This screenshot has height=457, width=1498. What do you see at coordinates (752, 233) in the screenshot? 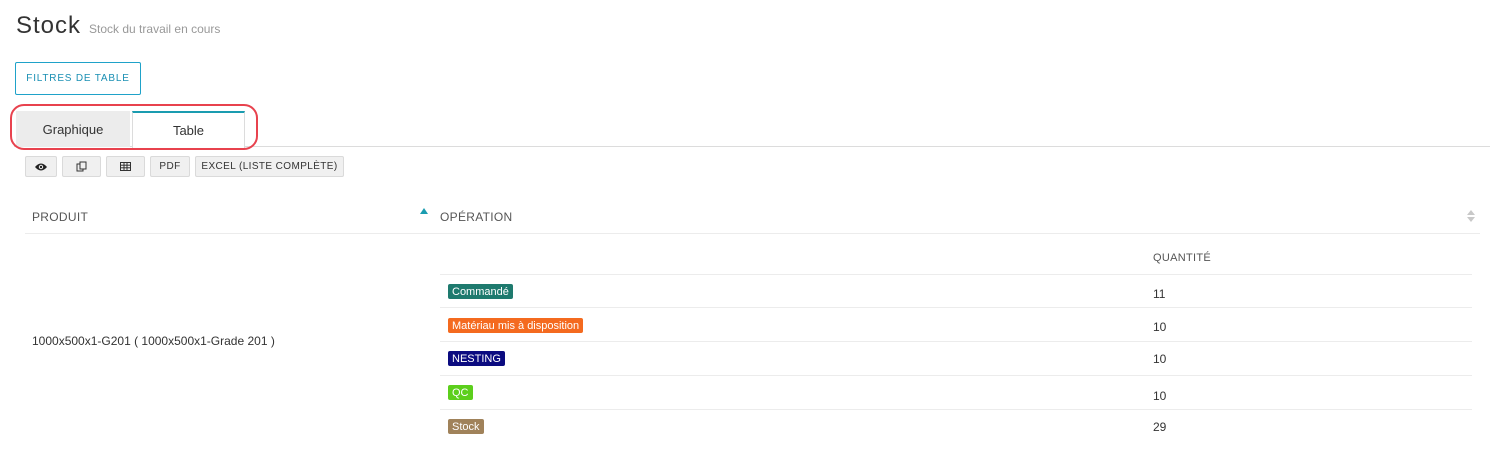
I see `header-divider` at bounding box center [752, 233].